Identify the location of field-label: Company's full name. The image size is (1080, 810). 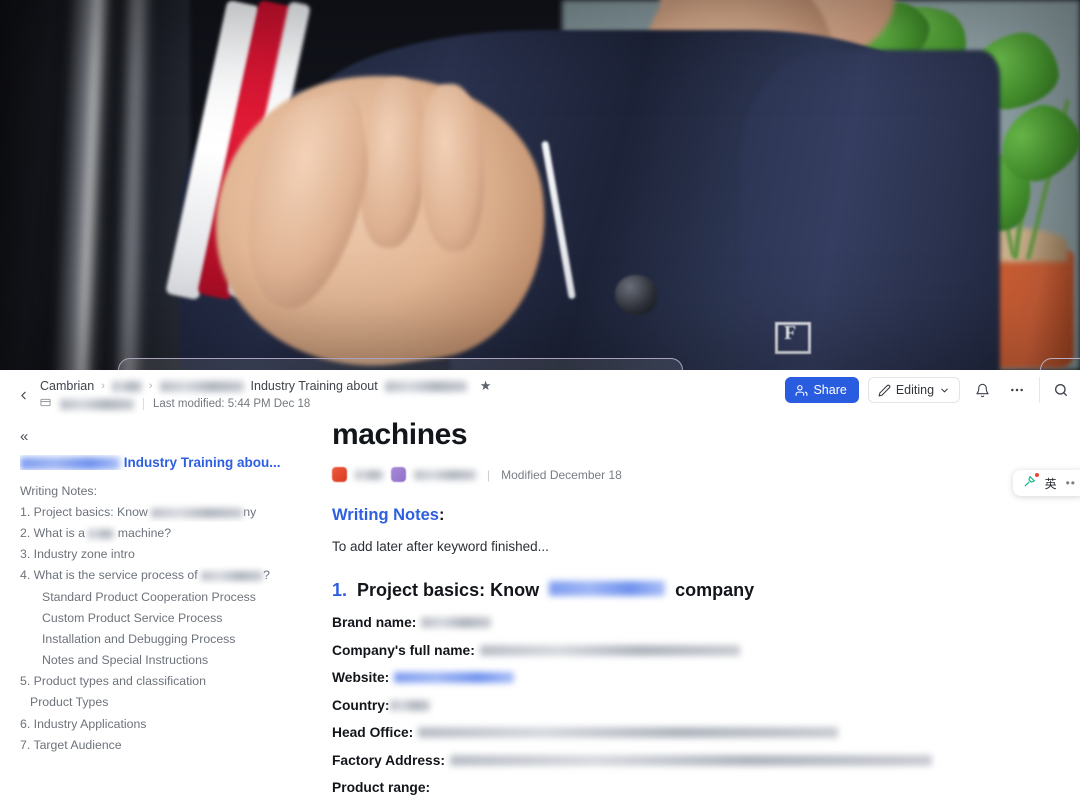
(401, 650).